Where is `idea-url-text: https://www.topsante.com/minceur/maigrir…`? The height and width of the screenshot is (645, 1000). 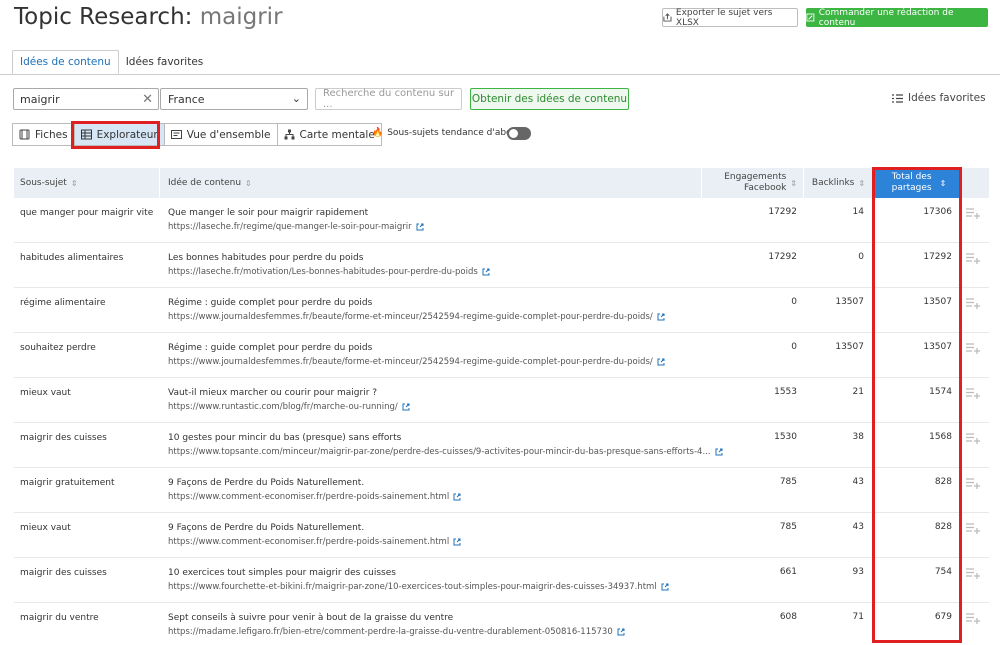
idea-url-text: https://www.topsante.com/minceur/maigrir… is located at coordinates (439, 452).